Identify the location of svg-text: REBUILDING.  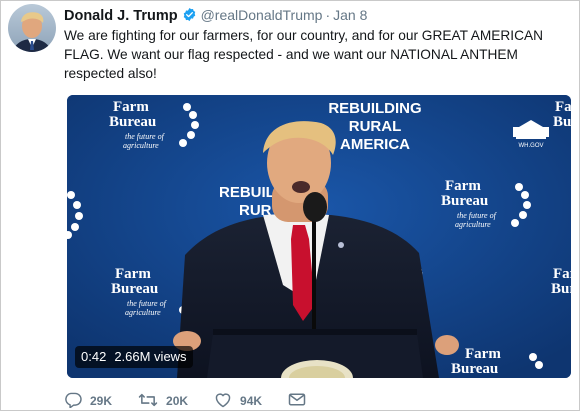
(374, 108).